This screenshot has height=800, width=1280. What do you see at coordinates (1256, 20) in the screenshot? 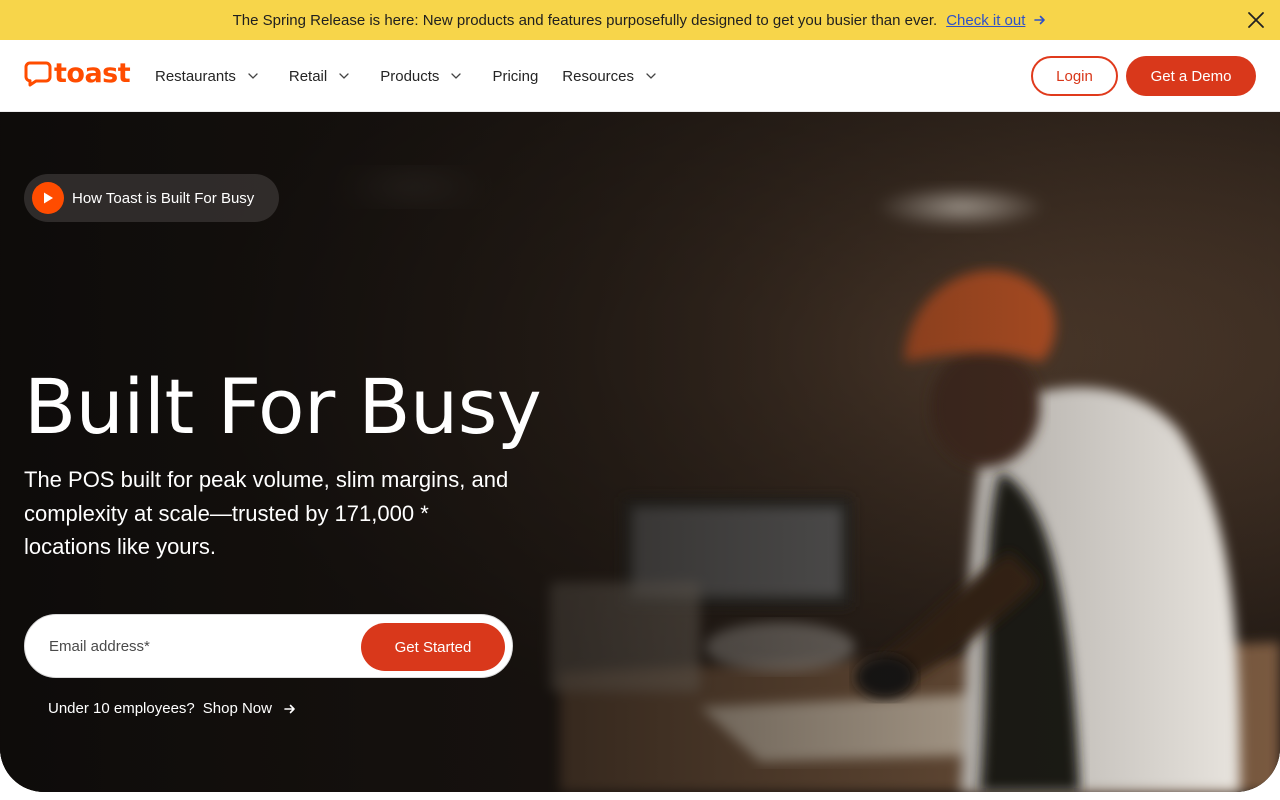
I see `close-icon` at bounding box center [1256, 20].